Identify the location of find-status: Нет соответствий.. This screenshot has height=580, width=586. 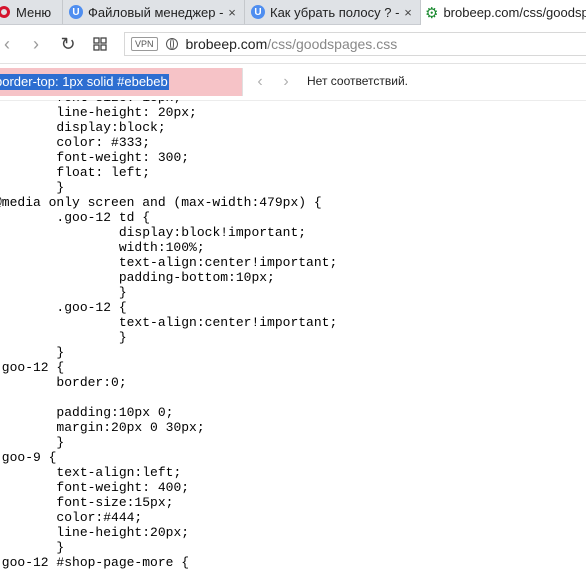
(357, 81).